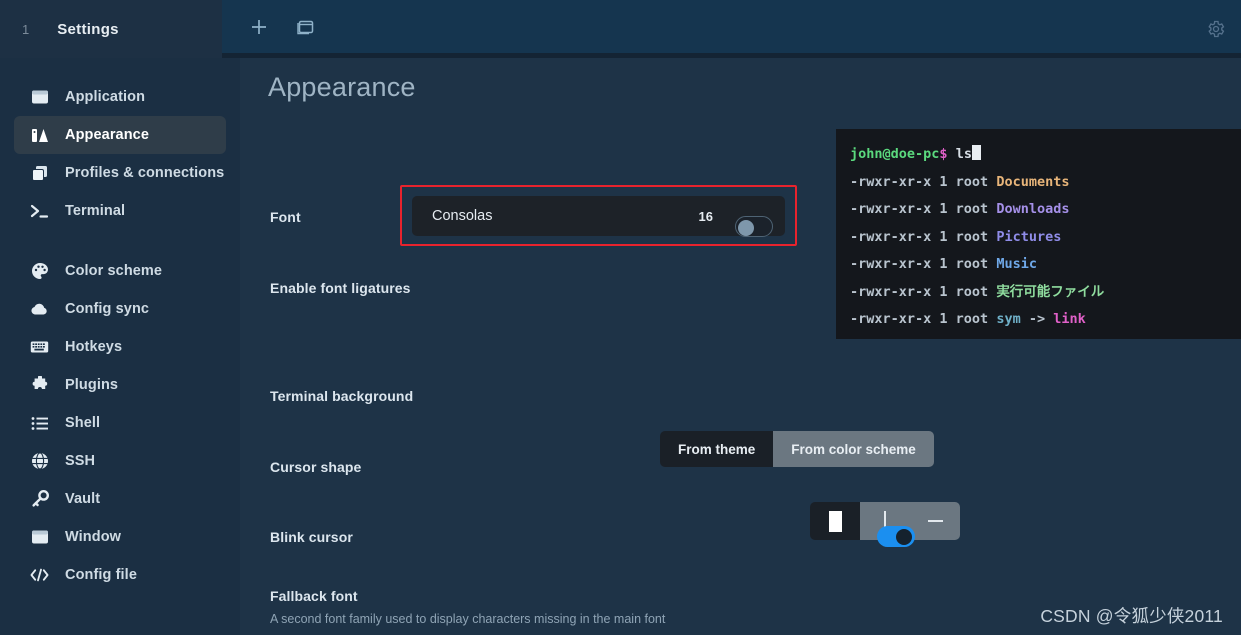 This screenshot has width=1241, height=635. I want to click on terminal-symlink-arrow: ->, so click(1037, 319).